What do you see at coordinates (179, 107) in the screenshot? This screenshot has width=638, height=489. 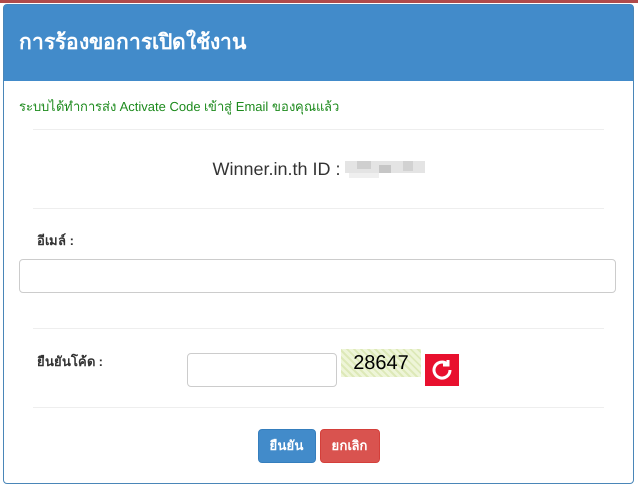 I see `success-message: ระบบได้ทำการส่ง Activate Code เข้าสู่ Email ของคุณแล้ว` at bounding box center [179, 107].